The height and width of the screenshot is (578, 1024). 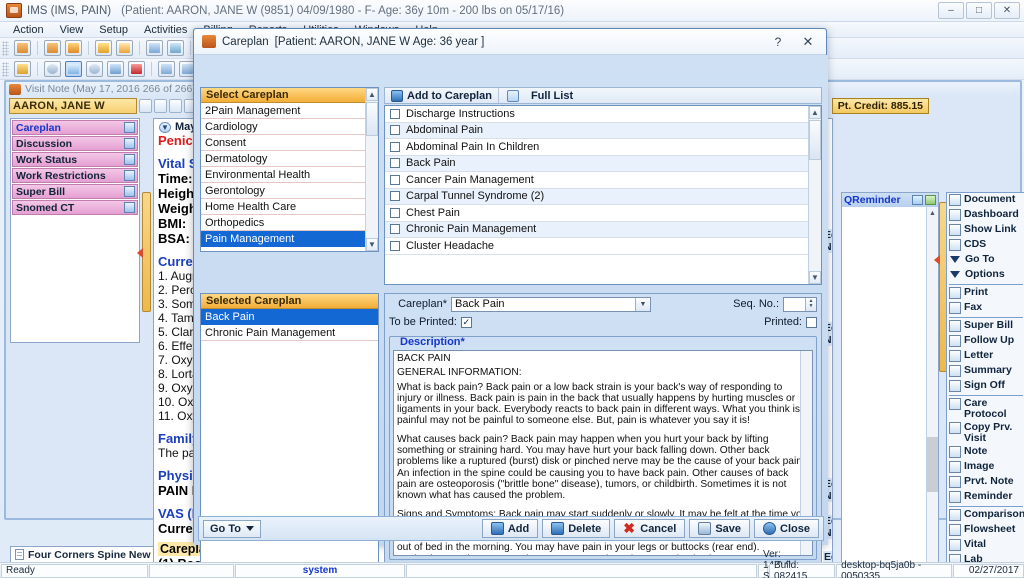 I want to click on add-button: Add, so click(x=510, y=528).